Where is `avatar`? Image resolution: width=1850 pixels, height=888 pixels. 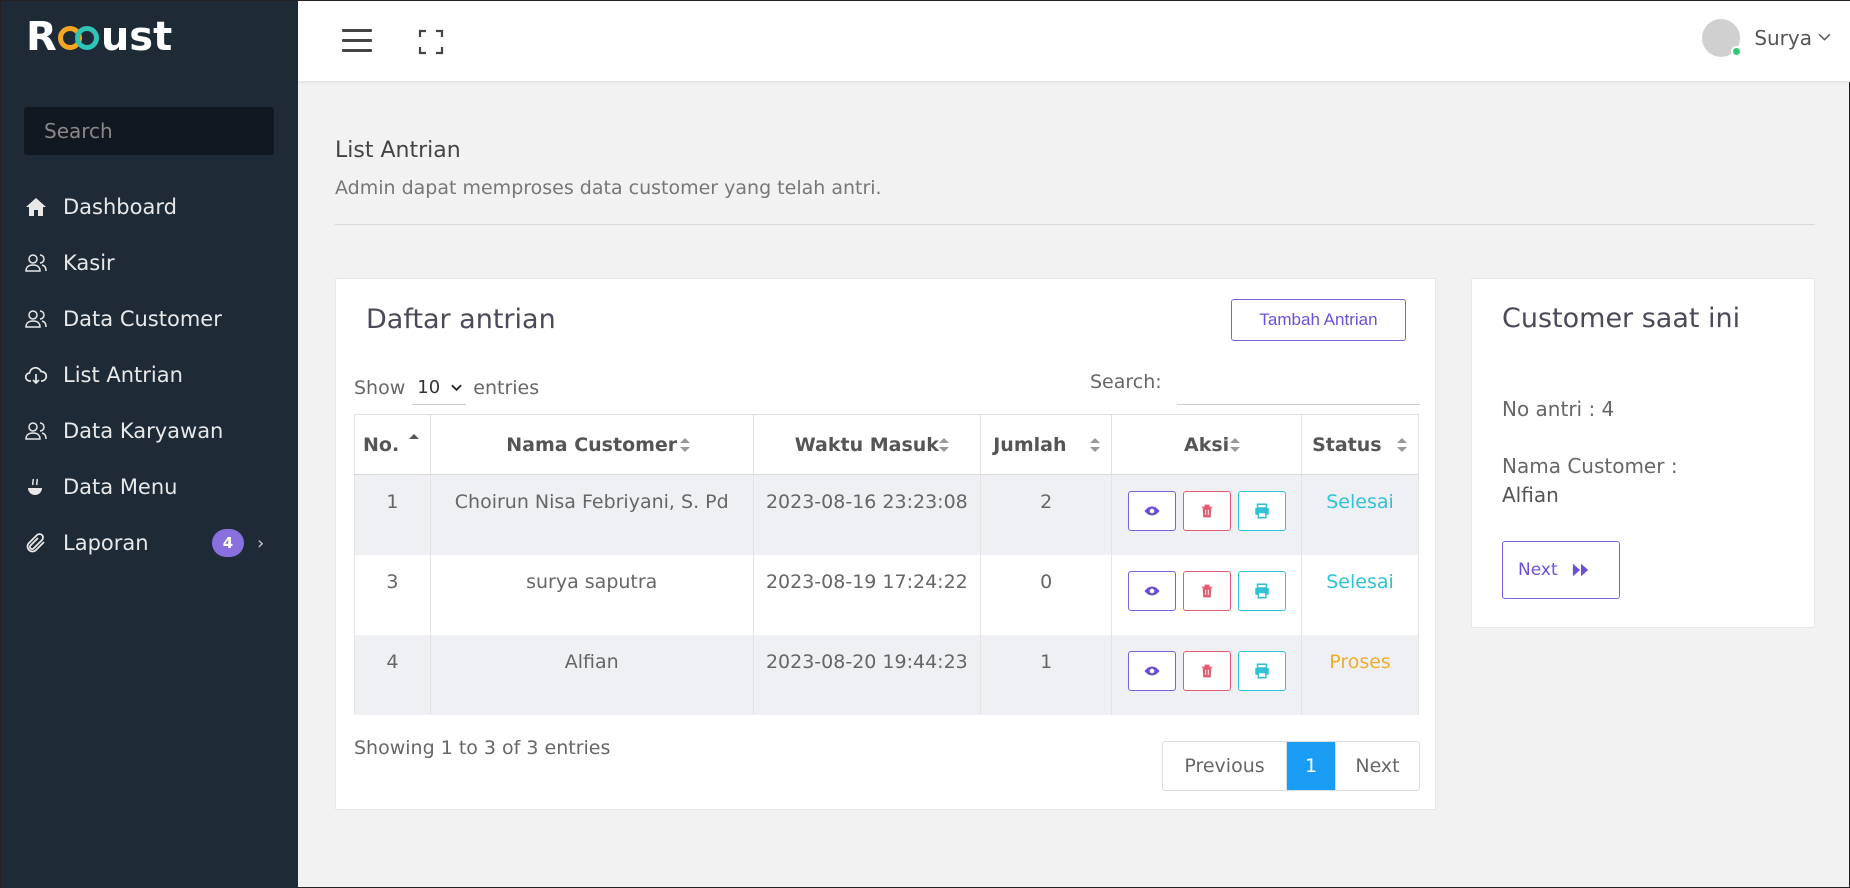 avatar is located at coordinates (1722, 38).